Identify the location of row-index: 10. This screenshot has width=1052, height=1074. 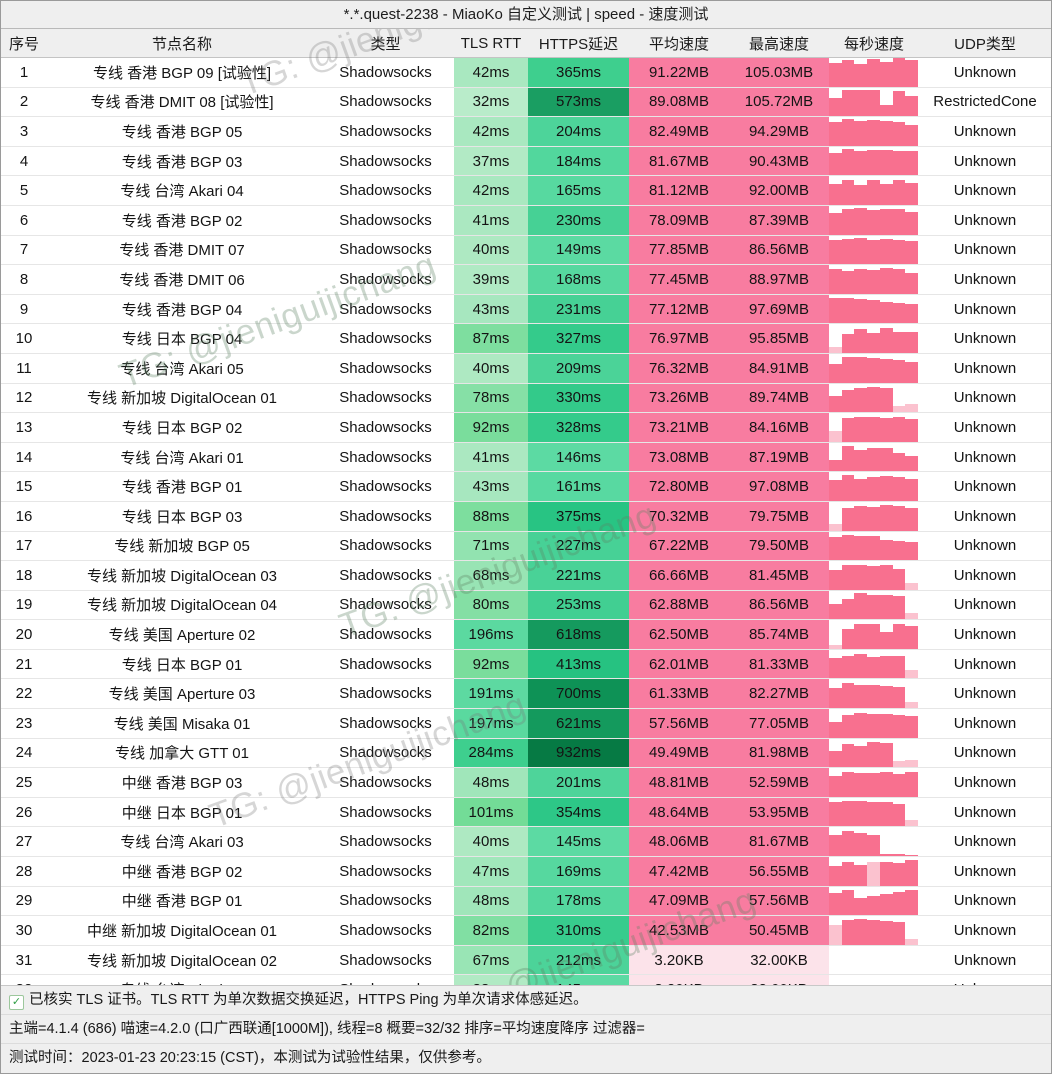
(24, 338).